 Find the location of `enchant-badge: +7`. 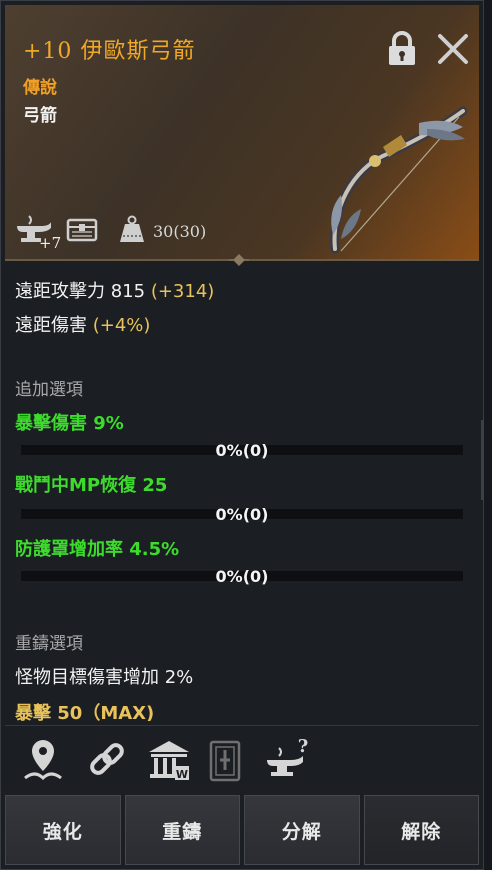

enchant-badge: +7 is located at coordinates (50, 243).